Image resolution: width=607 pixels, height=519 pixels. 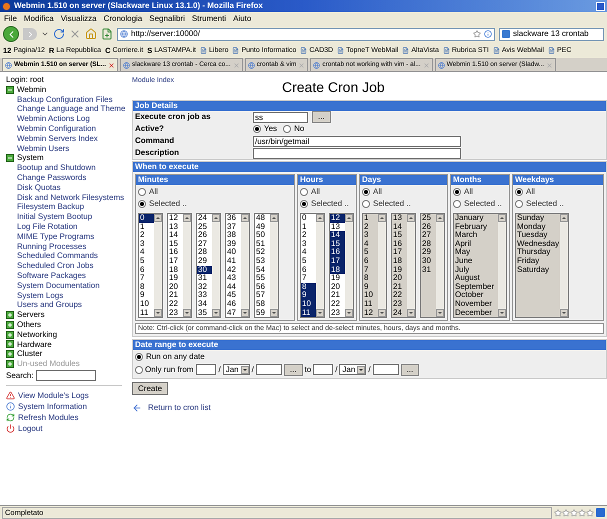 What do you see at coordinates (357, 141) in the screenshot?
I see `text-input: /usr/bin/getmail` at bounding box center [357, 141].